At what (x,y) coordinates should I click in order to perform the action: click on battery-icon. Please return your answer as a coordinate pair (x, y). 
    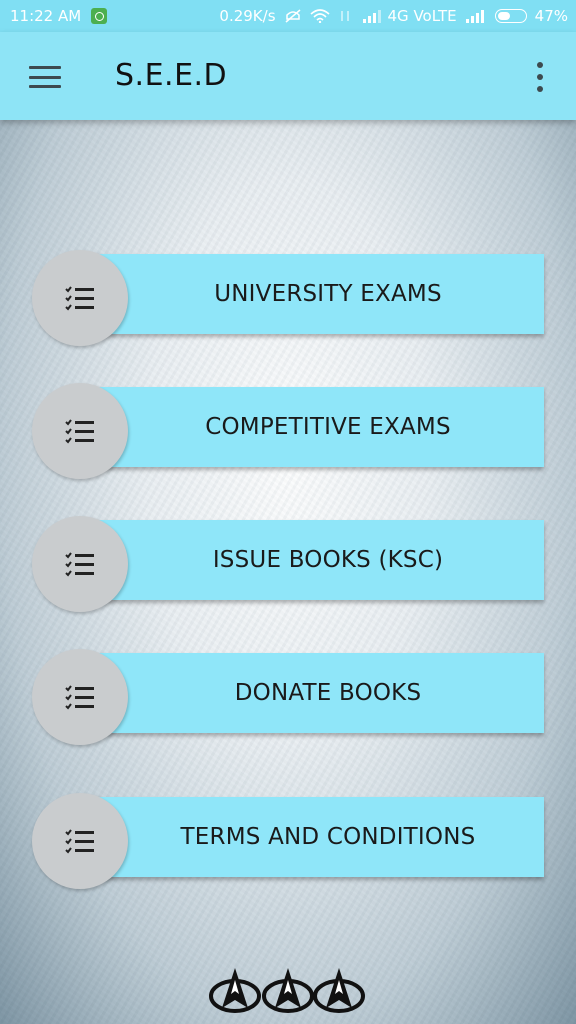
    Looking at the image, I should click on (510, 16).